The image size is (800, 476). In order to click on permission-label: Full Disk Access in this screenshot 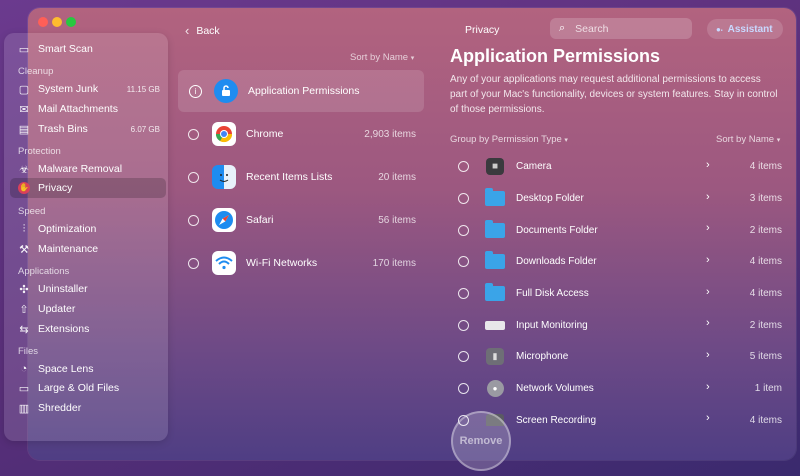, I will do `click(552, 293)`.